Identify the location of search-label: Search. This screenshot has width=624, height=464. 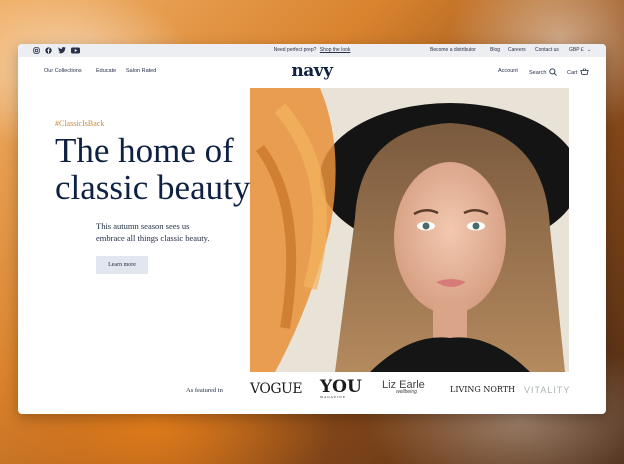
(538, 73).